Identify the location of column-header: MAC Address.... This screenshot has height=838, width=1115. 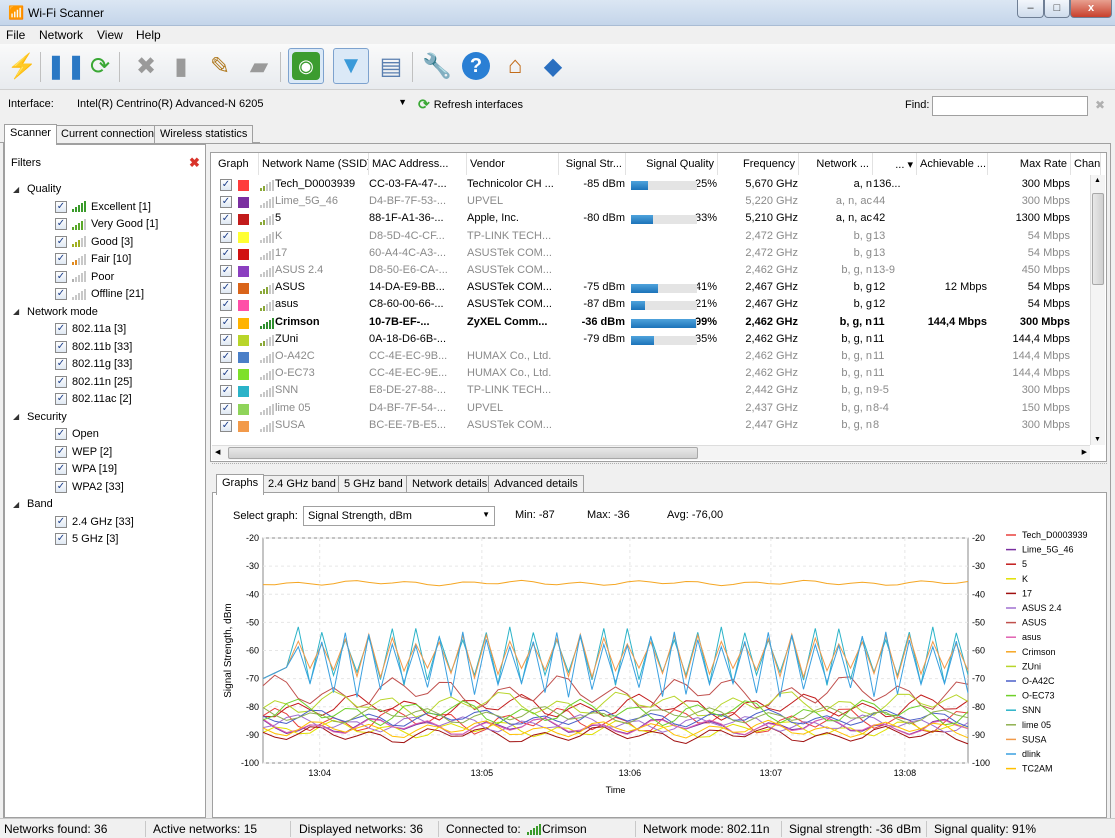
(418, 164).